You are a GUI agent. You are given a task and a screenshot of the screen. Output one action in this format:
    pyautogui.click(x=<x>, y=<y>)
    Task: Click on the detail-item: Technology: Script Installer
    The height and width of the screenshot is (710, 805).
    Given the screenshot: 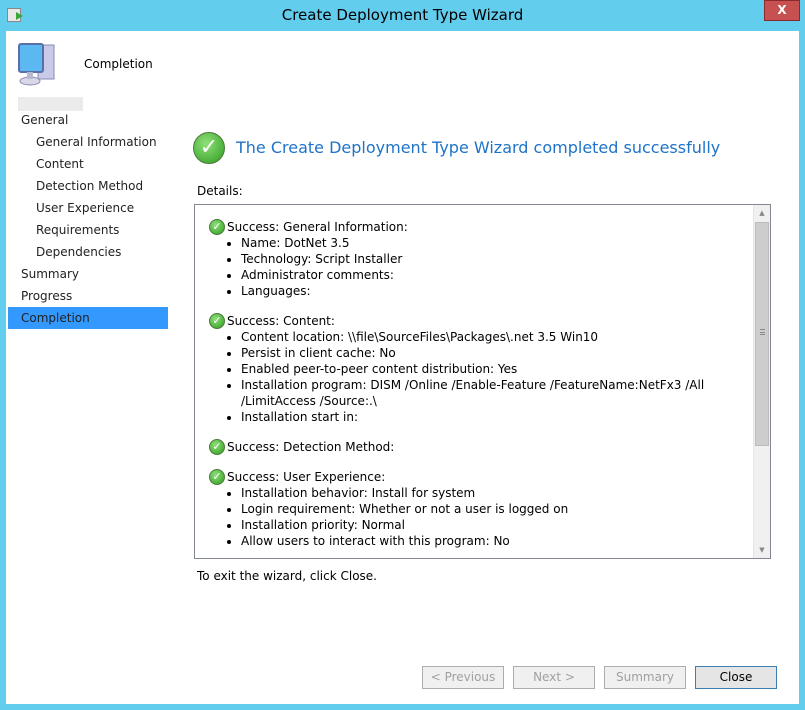 What is the action you would take?
    pyautogui.click(x=495, y=259)
    